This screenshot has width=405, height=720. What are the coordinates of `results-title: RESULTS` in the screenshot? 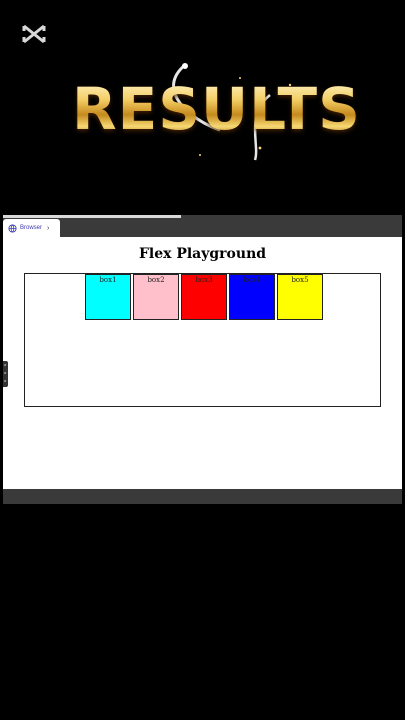 It's located at (216, 109).